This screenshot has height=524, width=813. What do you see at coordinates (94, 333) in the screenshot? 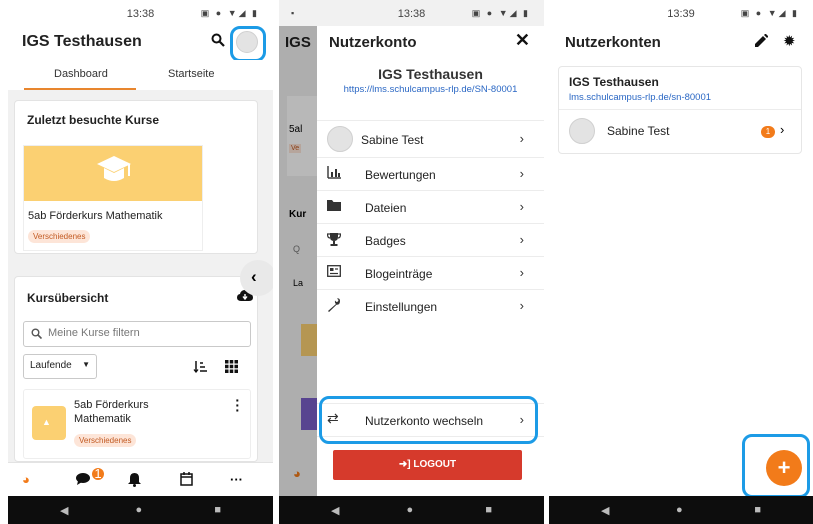
I see `course-filter-placeholder: Meine Kurse filtern` at bounding box center [94, 333].